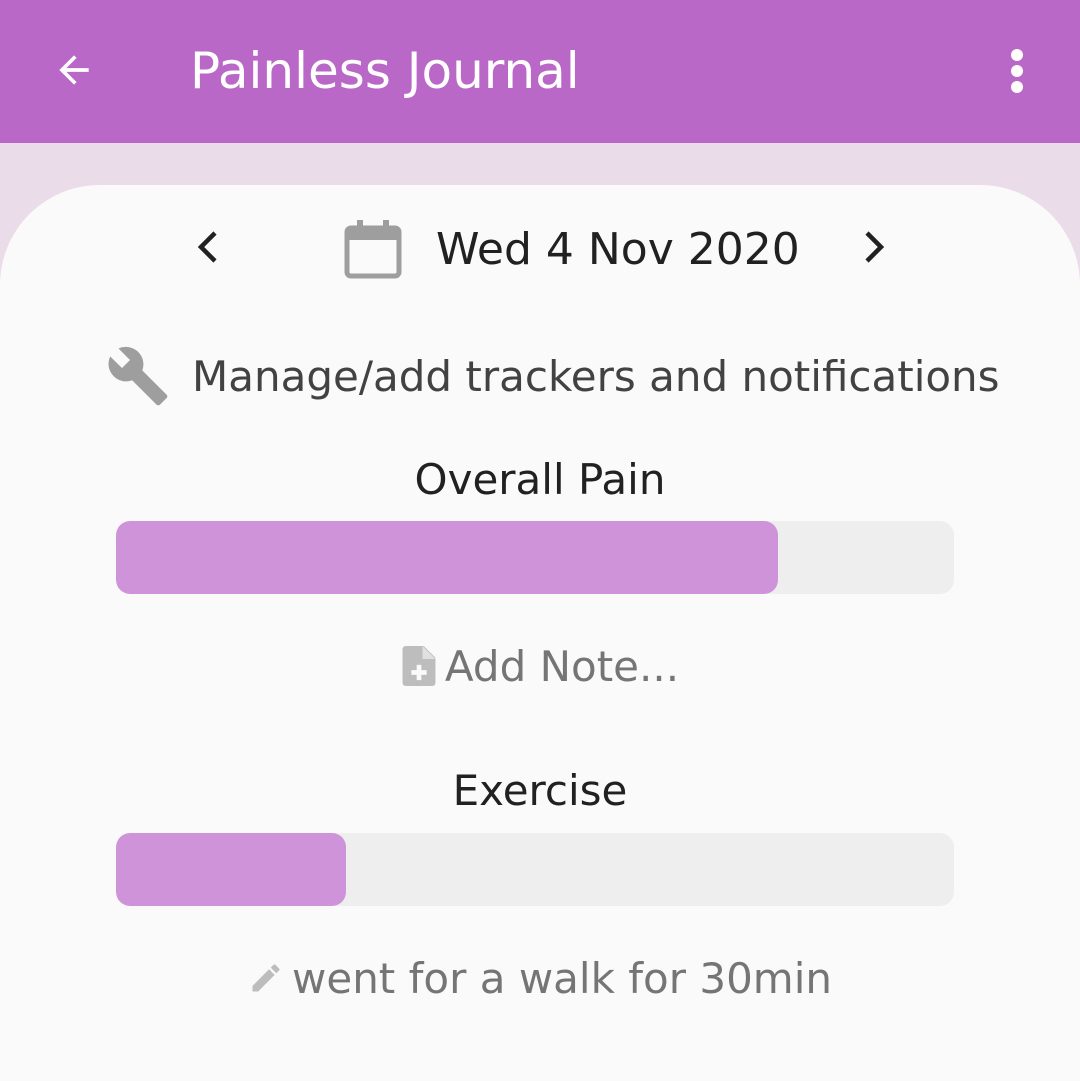 The width and height of the screenshot is (1080, 1081). I want to click on tracker-title-overall-pain: Overall Pain, so click(540, 479).